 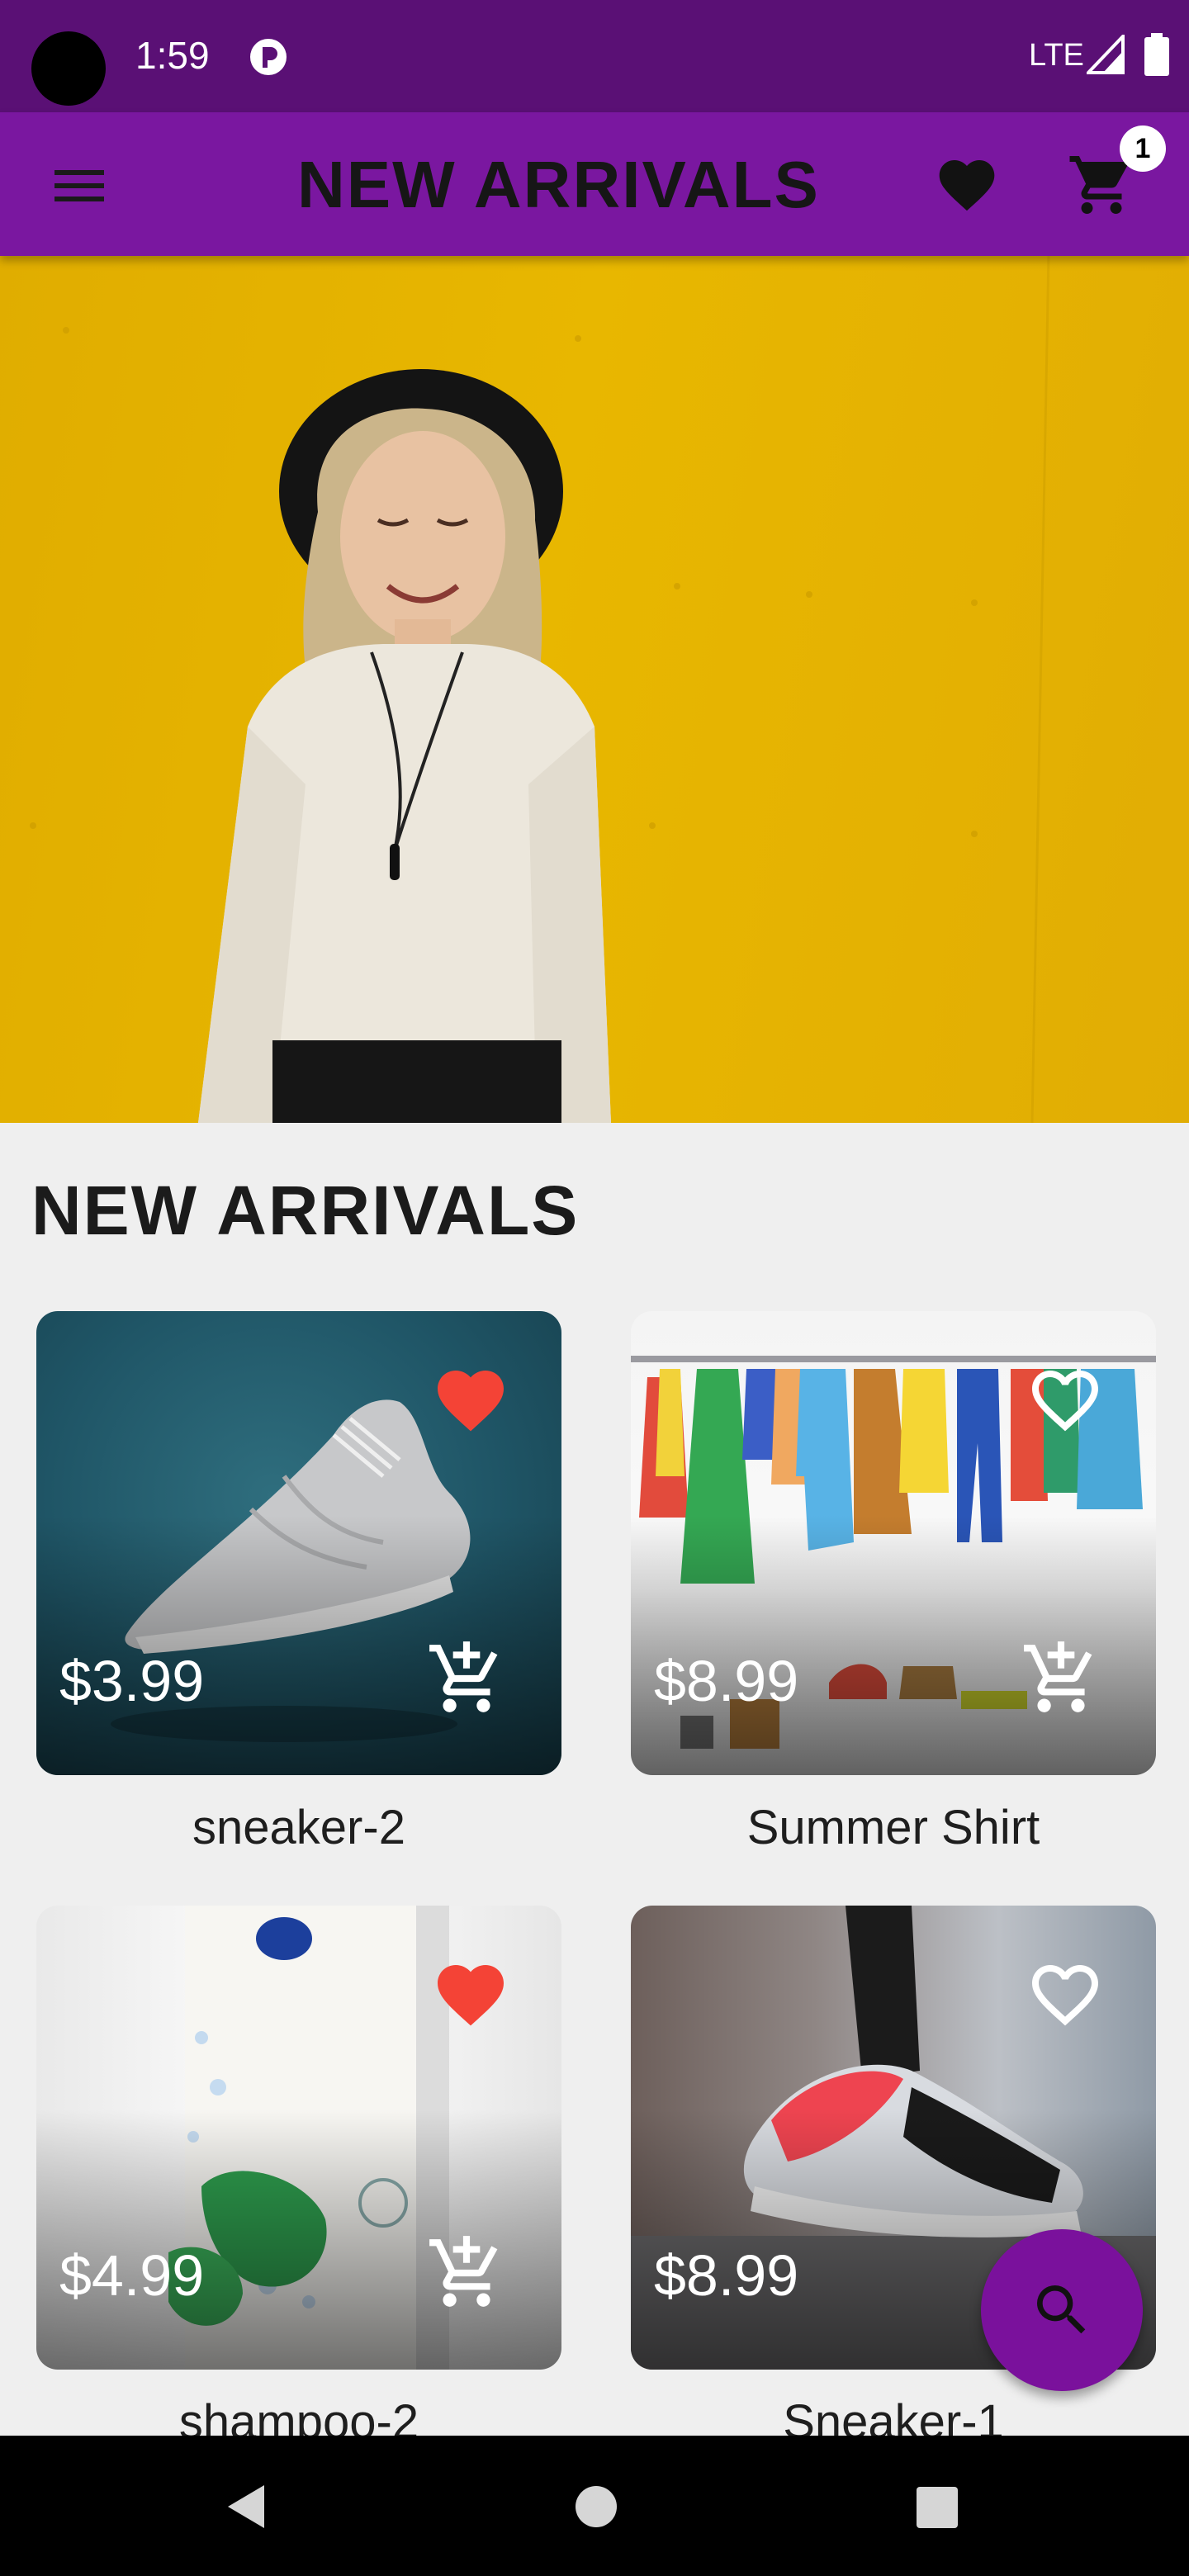 I want to click on product-price: $3.99, so click(x=132, y=1681).